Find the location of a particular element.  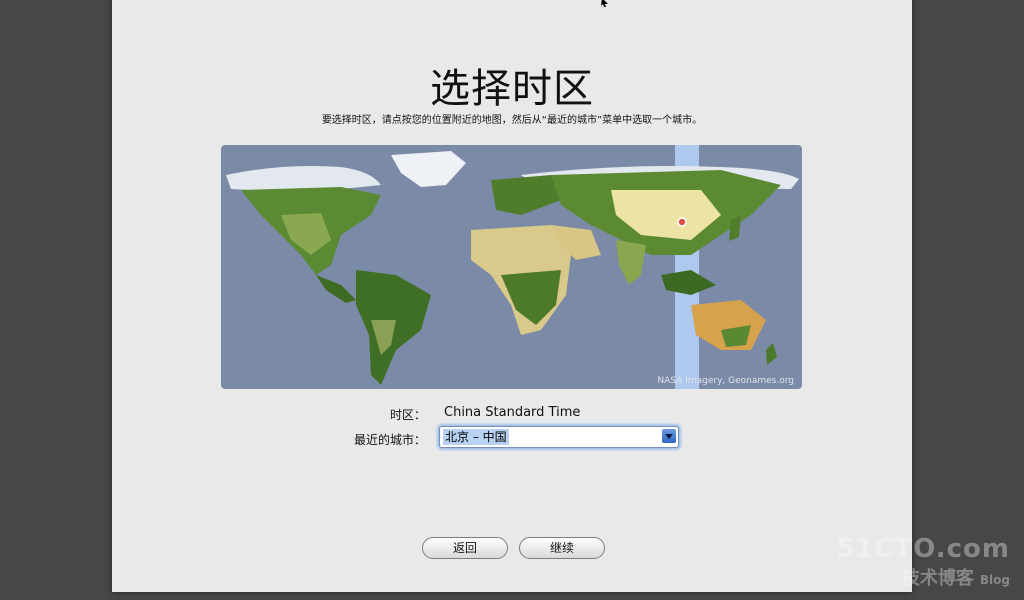

chevron-down-icon is located at coordinates (669, 436).